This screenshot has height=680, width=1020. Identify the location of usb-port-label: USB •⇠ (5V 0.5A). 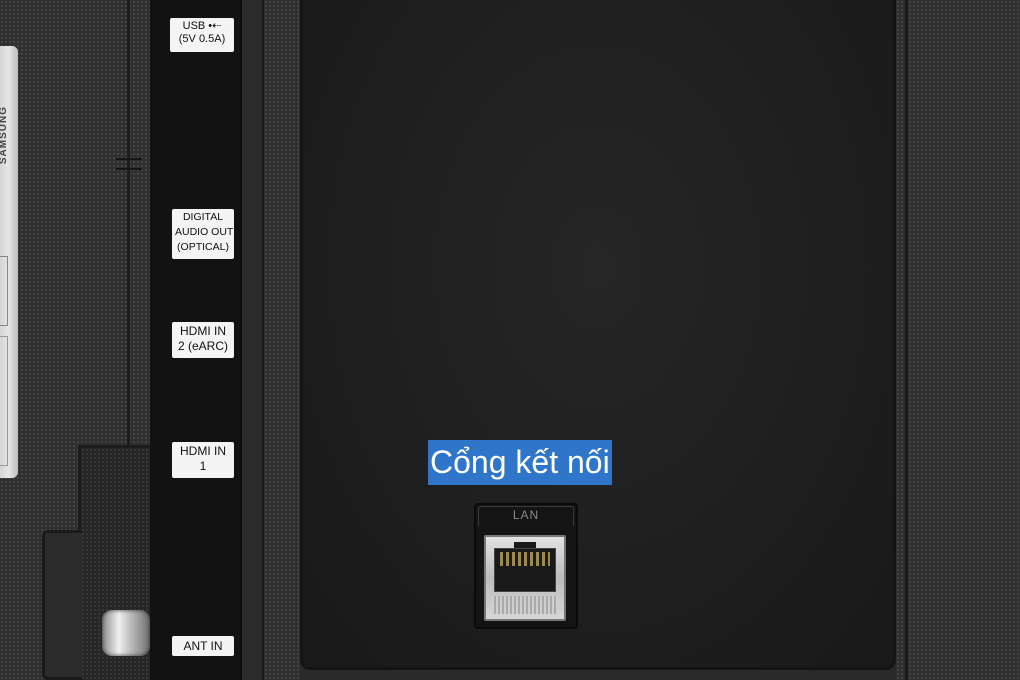
(202, 35).